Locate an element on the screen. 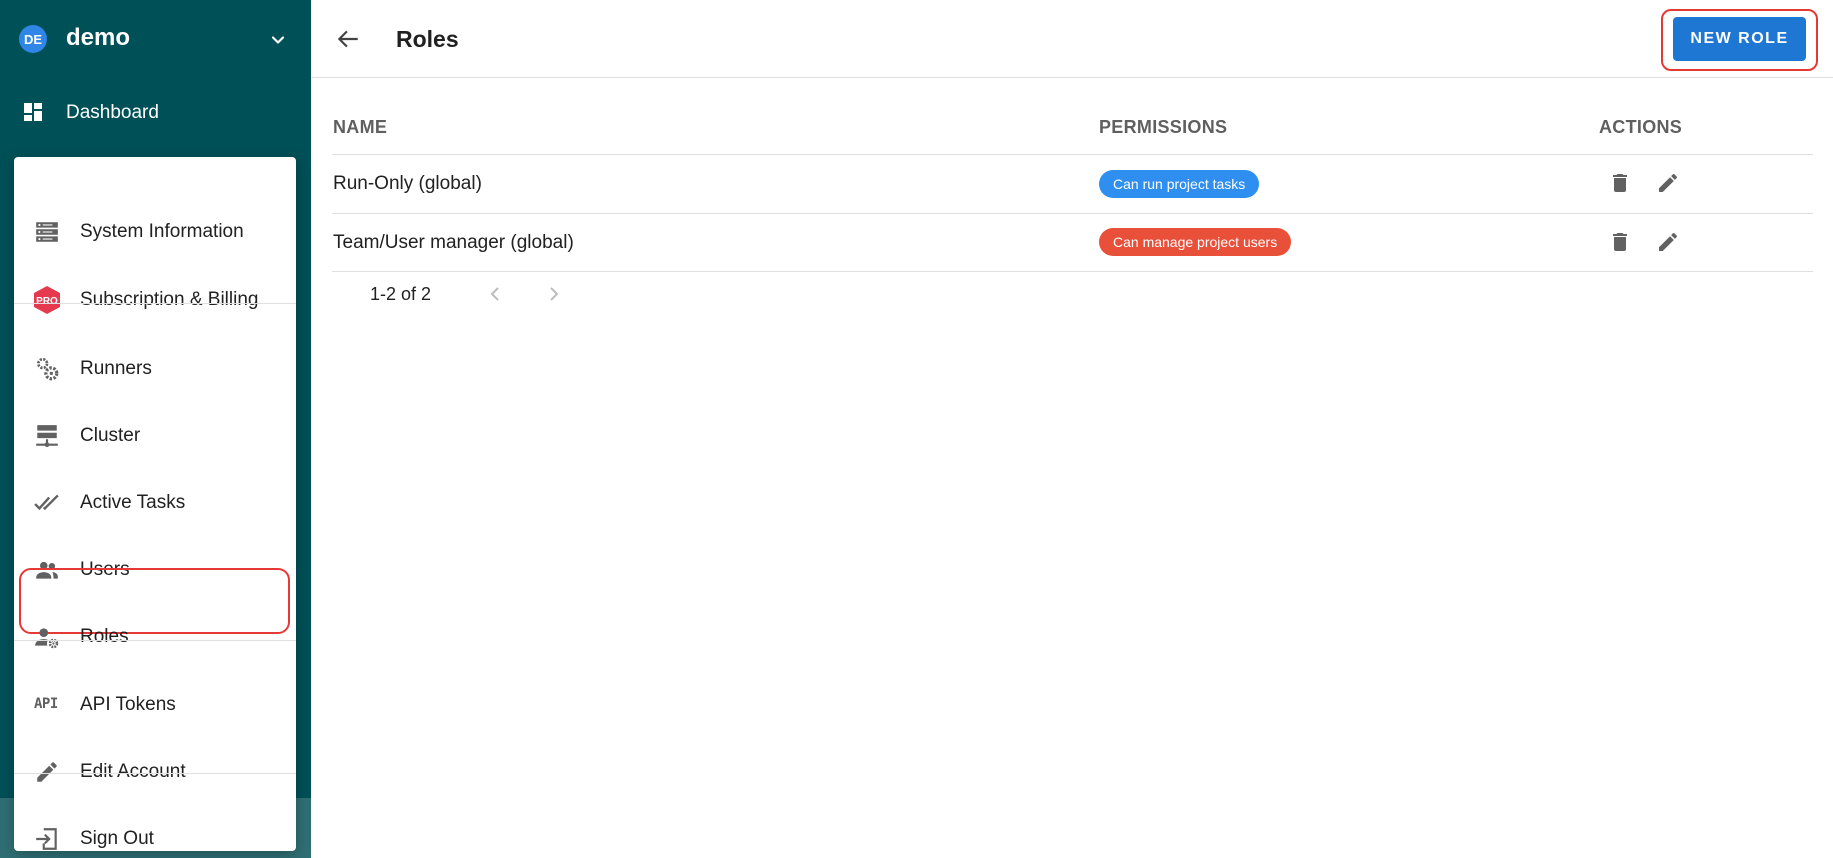 The width and height of the screenshot is (1833, 858). menu-item-cluster: Cluster is located at coordinates (155, 435).